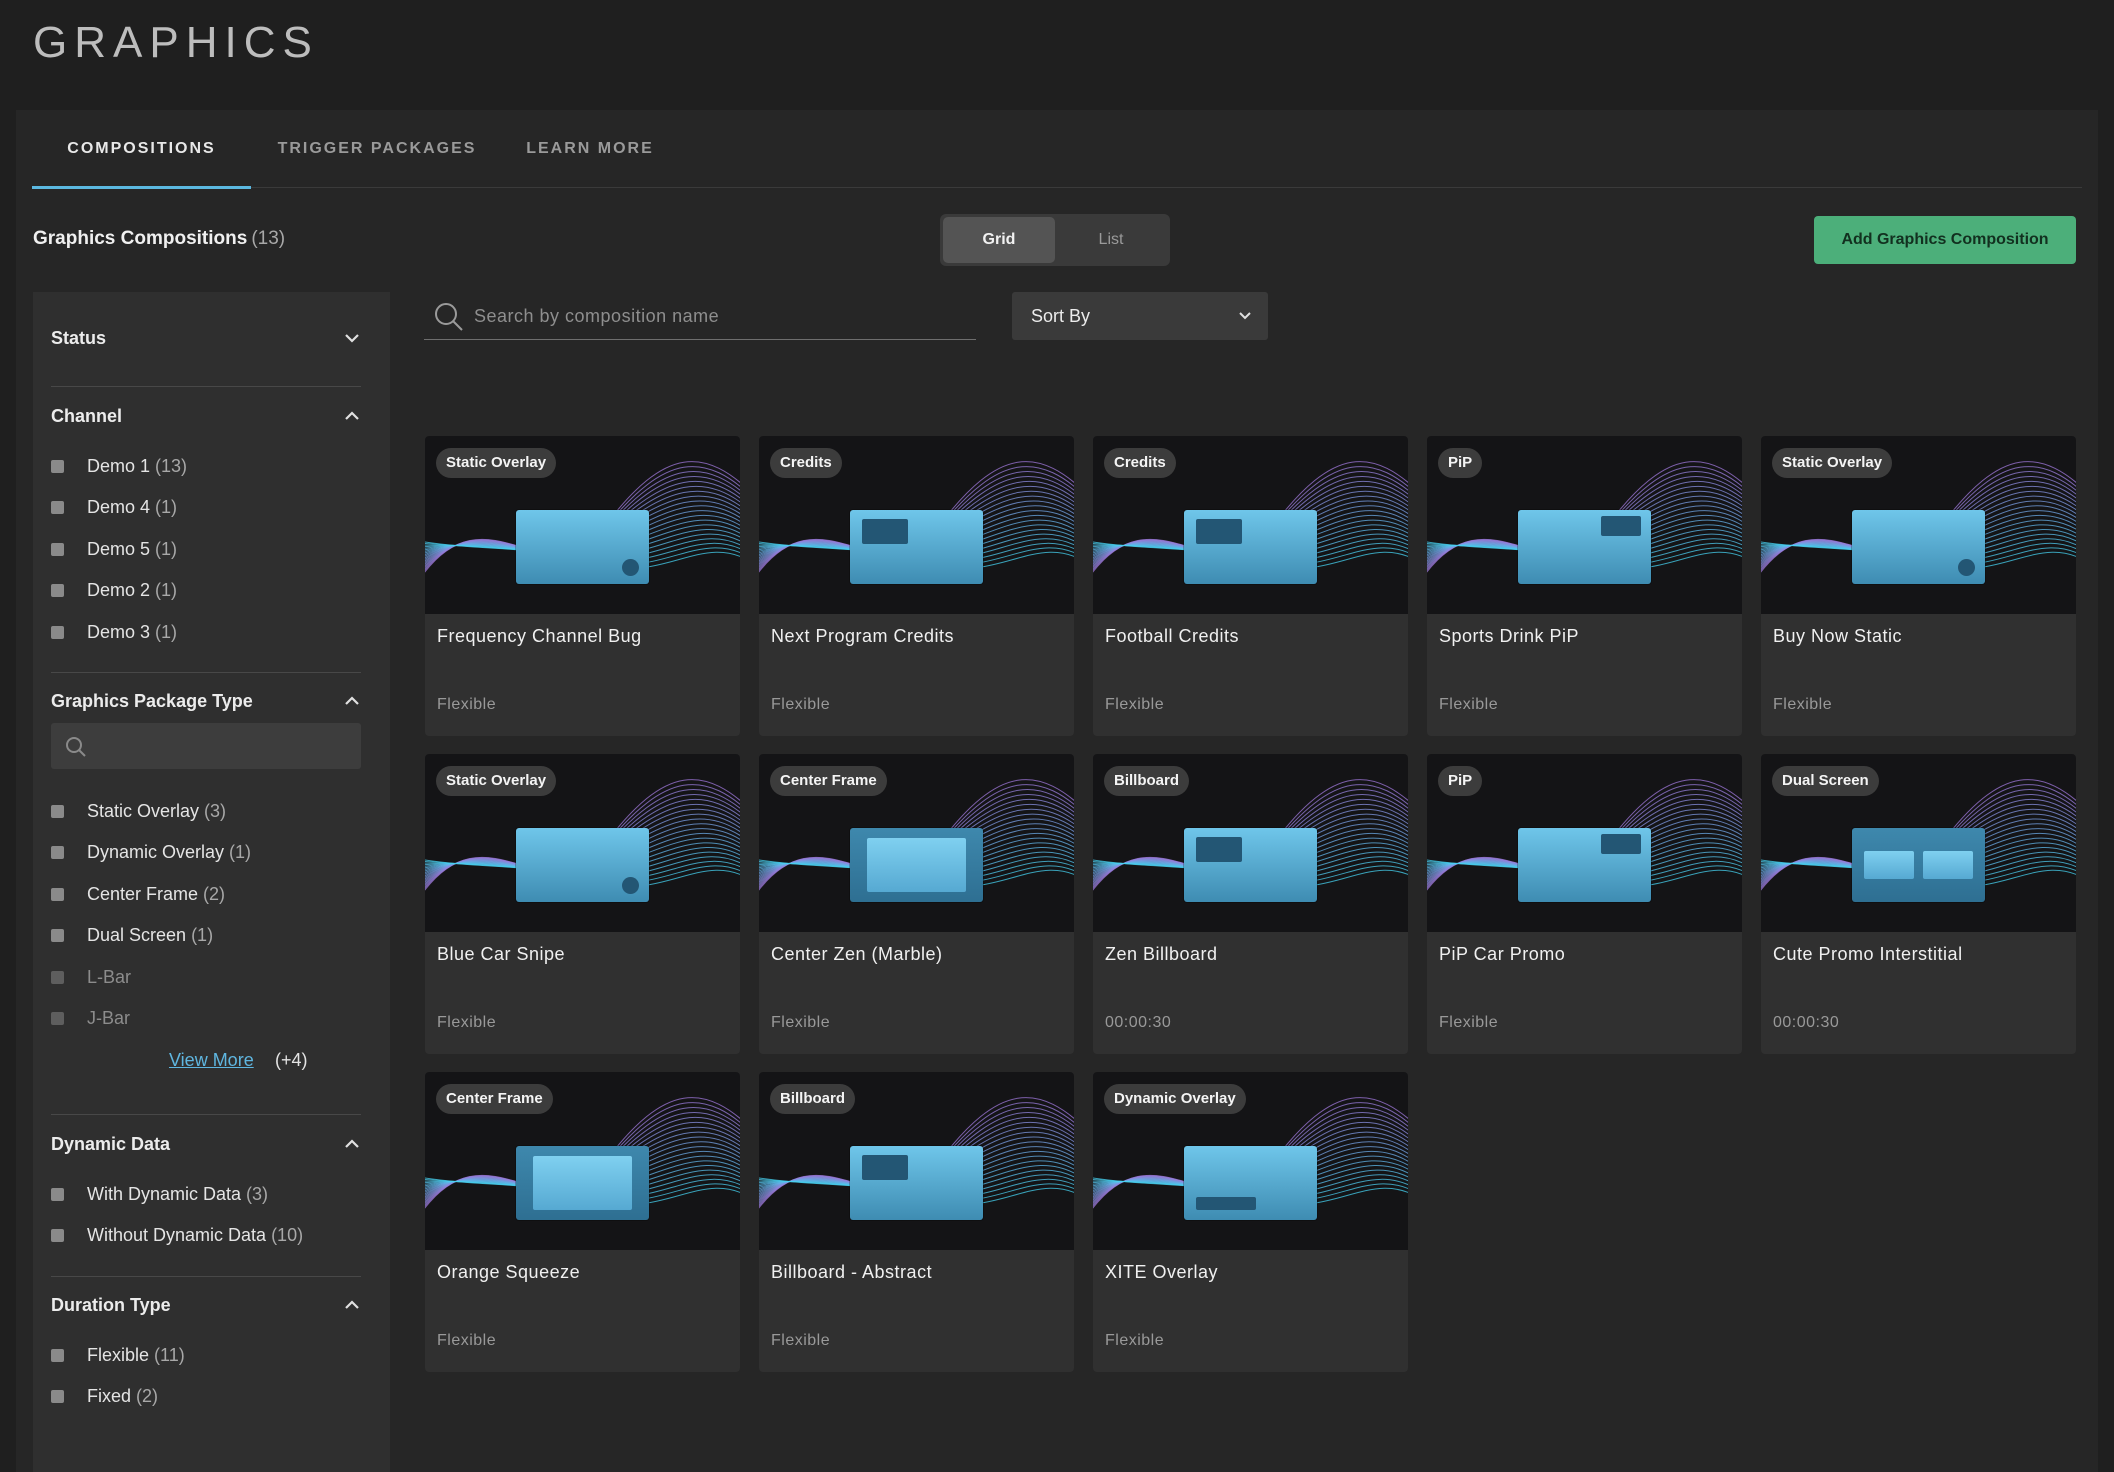 The height and width of the screenshot is (1472, 2114). Describe the element at coordinates (177, 1235) in the screenshot. I see `dynamic-data-option: Without Dynamic Data (10)` at that location.